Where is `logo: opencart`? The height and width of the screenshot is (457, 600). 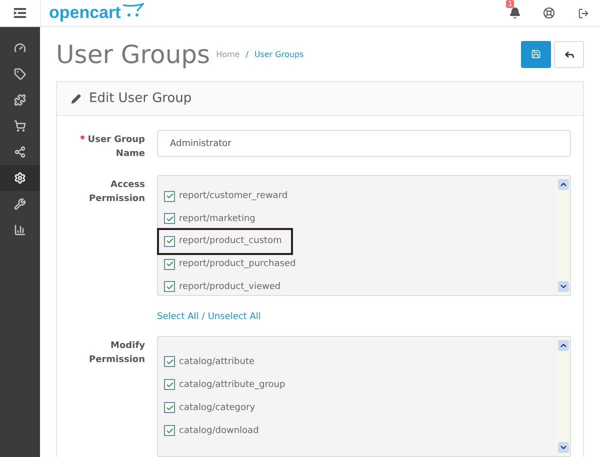
logo: opencart is located at coordinates (96, 13).